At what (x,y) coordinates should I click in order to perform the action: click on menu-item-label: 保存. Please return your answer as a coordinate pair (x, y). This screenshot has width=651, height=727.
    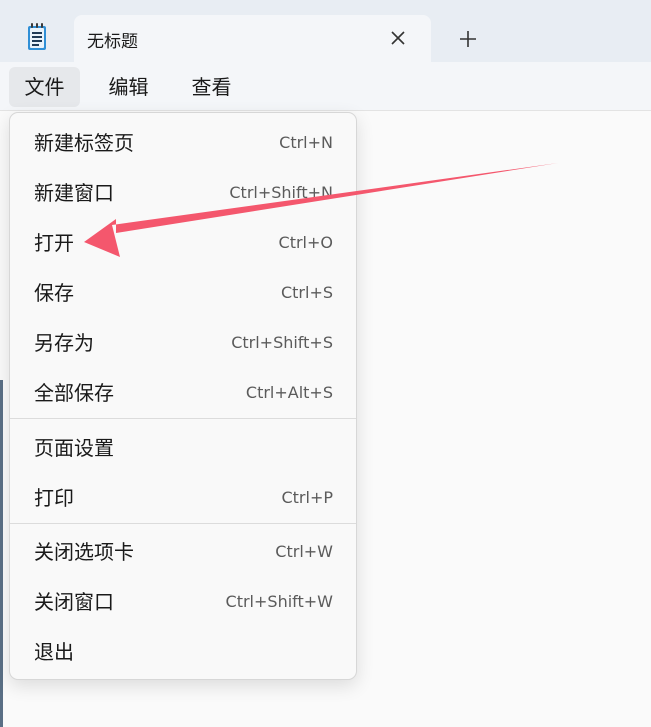
    Looking at the image, I should click on (54, 293).